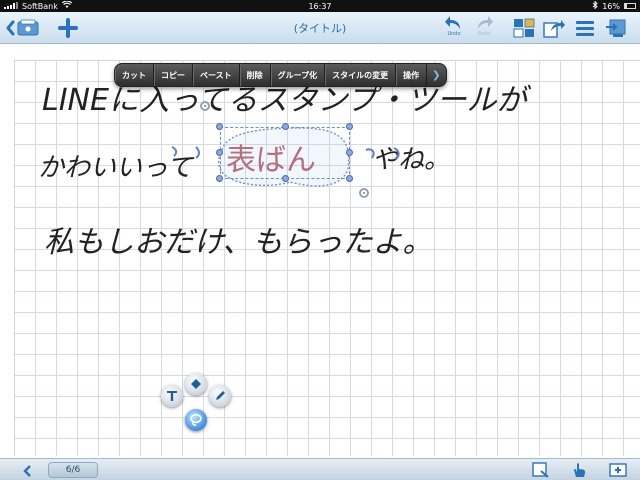  I want to click on handwriting-line-1: LINEに入ってるスタンプ・ツールが, so click(287, 100).